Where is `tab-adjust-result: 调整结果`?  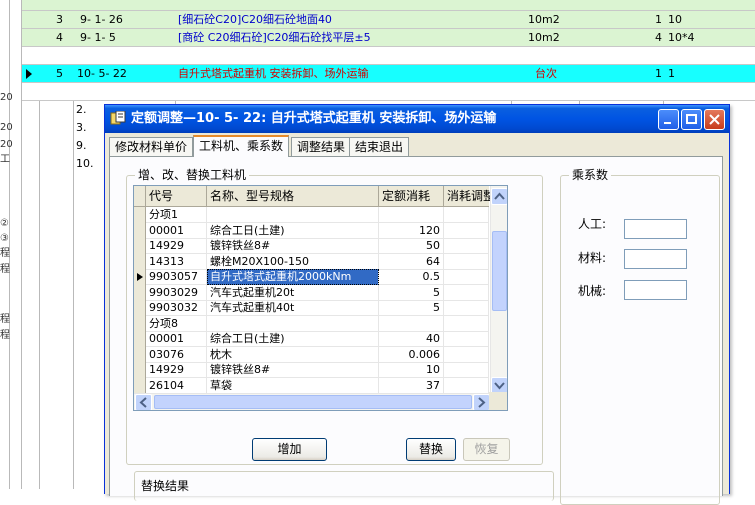 tab-adjust-result: 调整结果 is located at coordinates (321, 146).